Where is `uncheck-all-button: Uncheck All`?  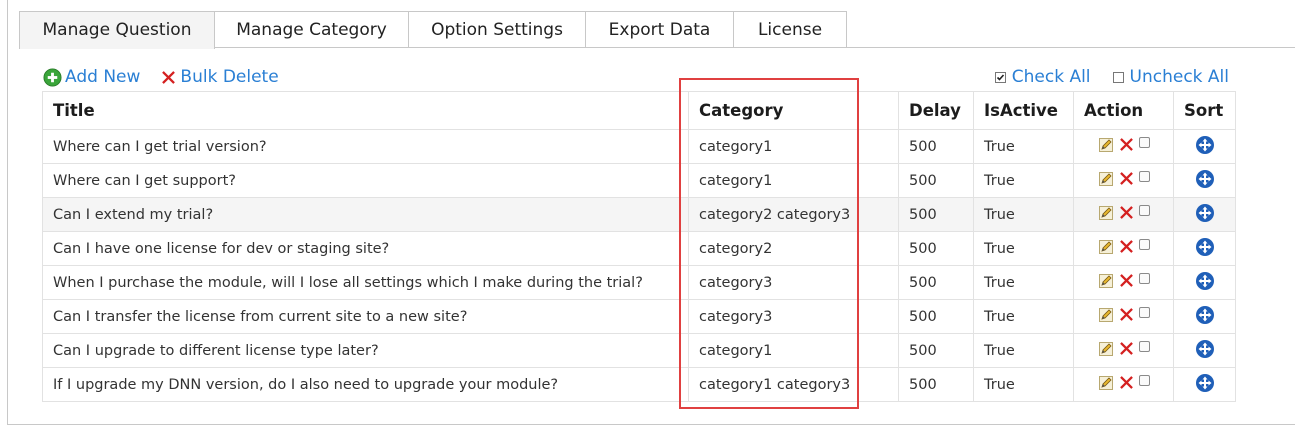 uncheck-all-button: Uncheck All is located at coordinates (1170, 77).